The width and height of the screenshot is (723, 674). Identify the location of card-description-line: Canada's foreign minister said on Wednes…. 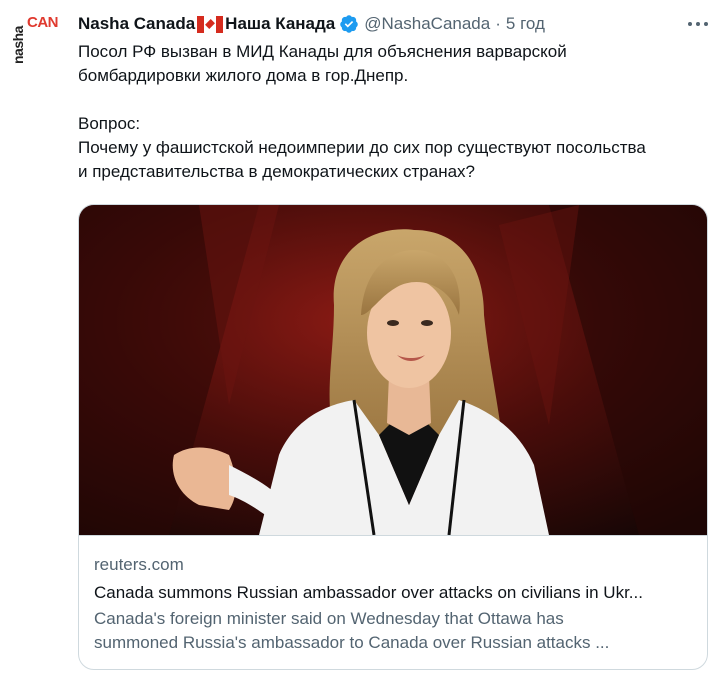
(329, 618).